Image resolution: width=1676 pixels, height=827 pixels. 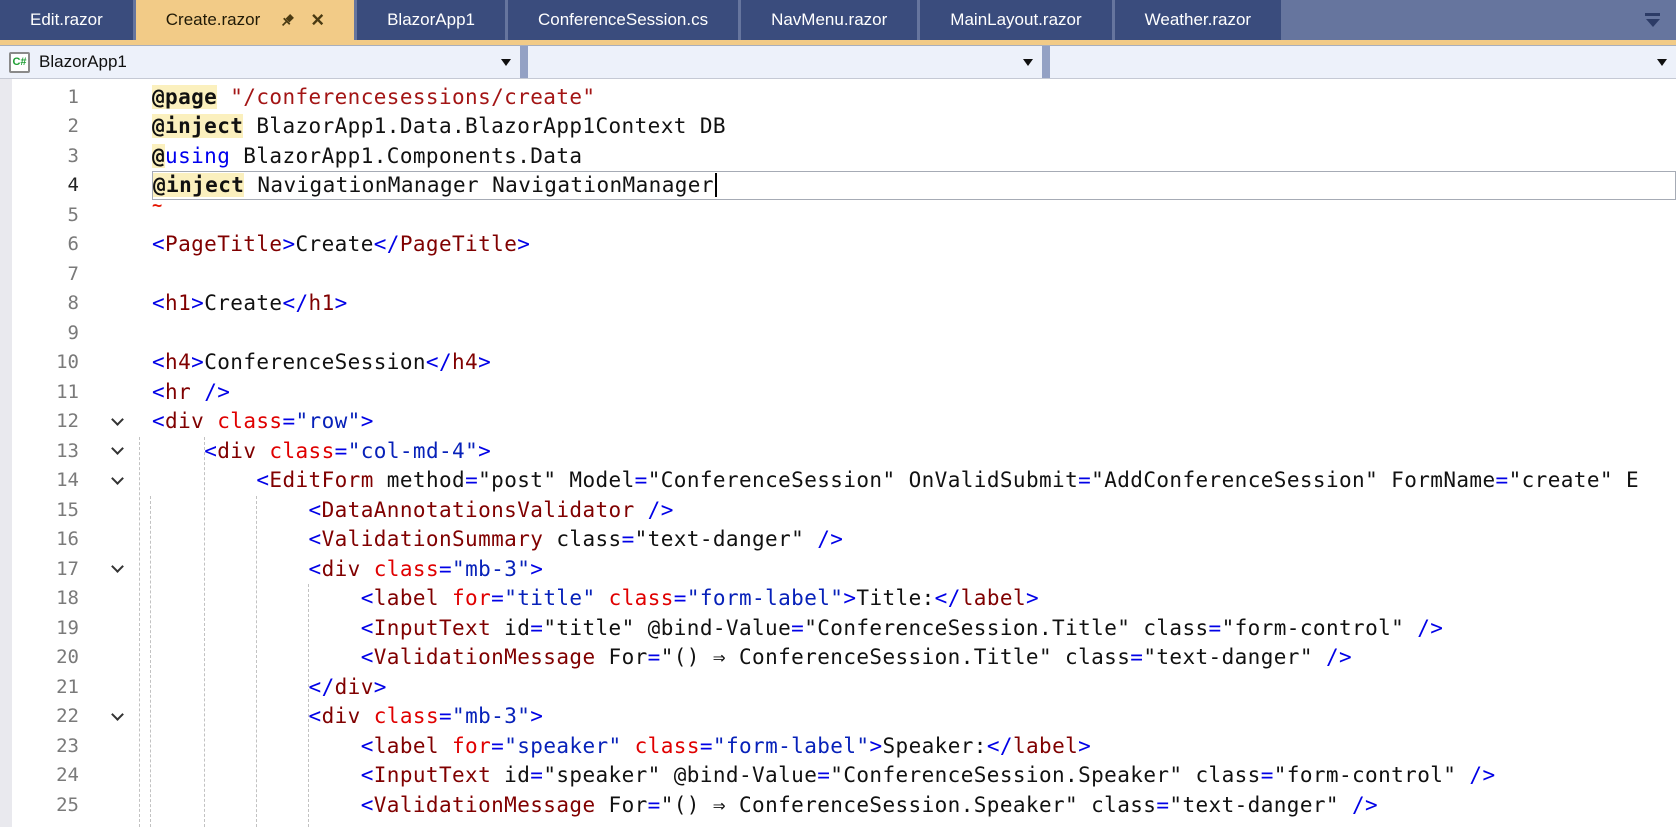 What do you see at coordinates (623, 20) in the screenshot?
I see `tab-conferencesession-cs: ConferenceSession.cs` at bounding box center [623, 20].